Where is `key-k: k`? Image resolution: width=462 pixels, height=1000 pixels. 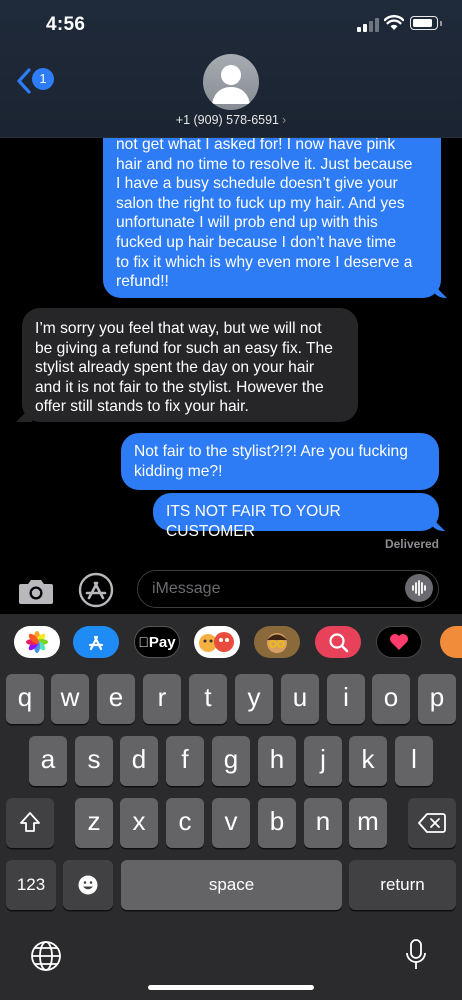 key-k: k is located at coordinates (368, 761).